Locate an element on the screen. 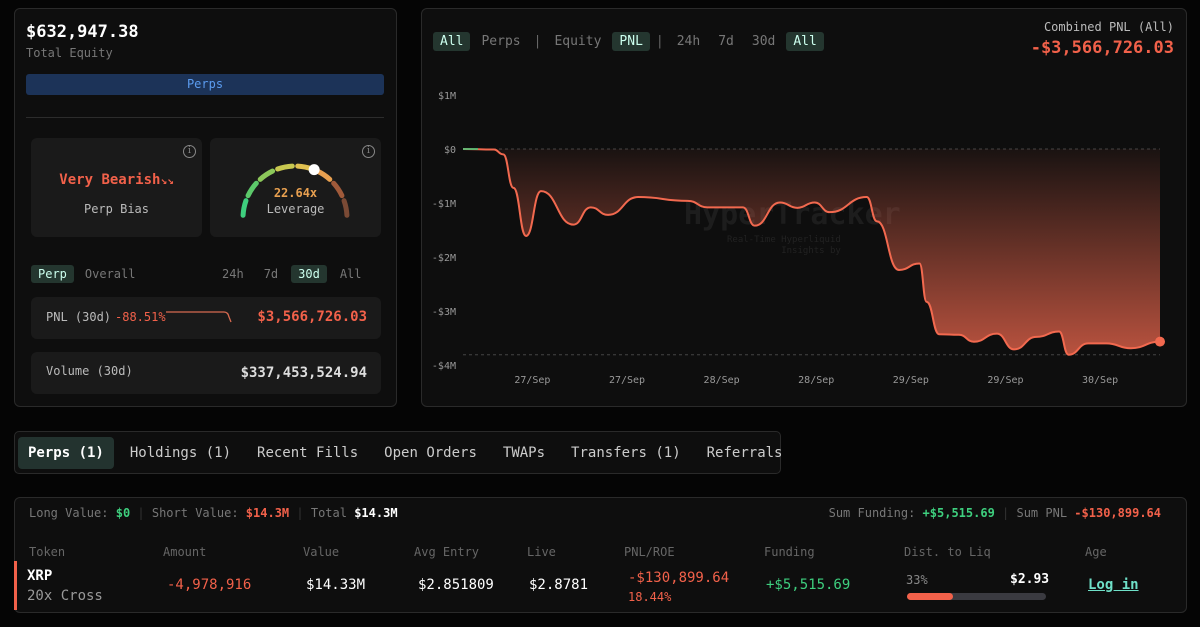 The image size is (1200, 627). short-value-label: Short Value: is located at coordinates (195, 513).